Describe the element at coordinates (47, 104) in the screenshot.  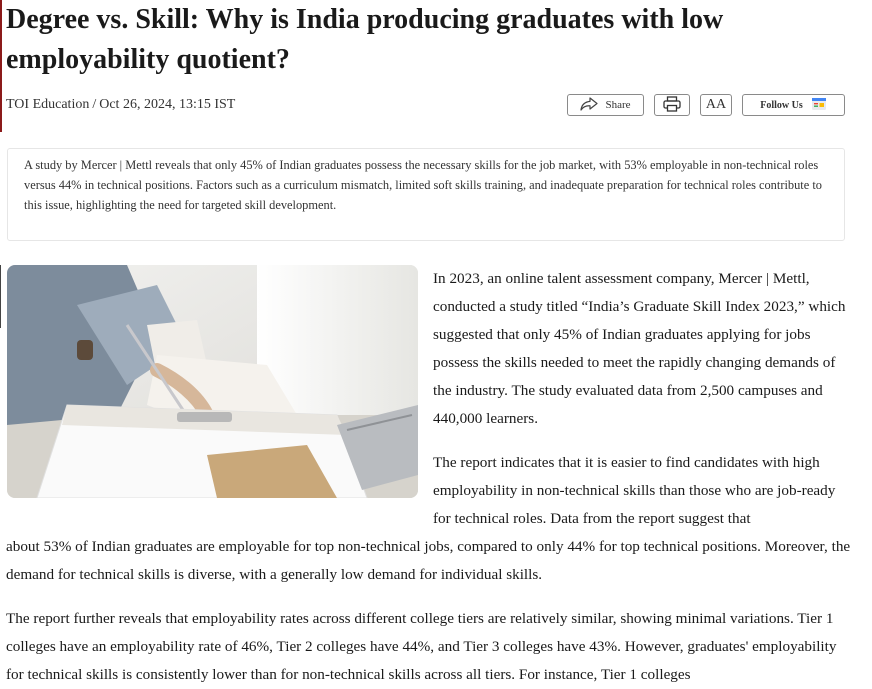
I see `author-link: TOI Education` at that location.